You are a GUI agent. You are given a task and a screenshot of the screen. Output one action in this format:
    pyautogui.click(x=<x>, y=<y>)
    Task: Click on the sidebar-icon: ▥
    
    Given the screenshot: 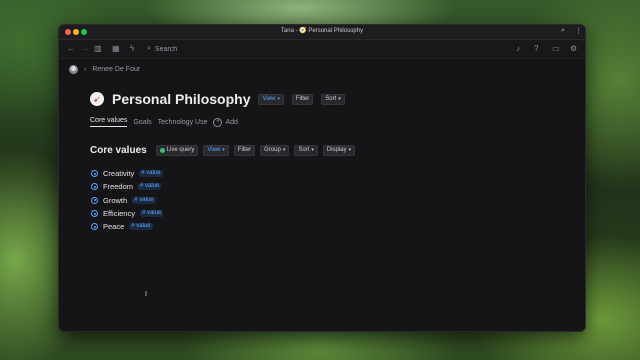 What is the action you would take?
    pyautogui.click(x=98, y=49)
    